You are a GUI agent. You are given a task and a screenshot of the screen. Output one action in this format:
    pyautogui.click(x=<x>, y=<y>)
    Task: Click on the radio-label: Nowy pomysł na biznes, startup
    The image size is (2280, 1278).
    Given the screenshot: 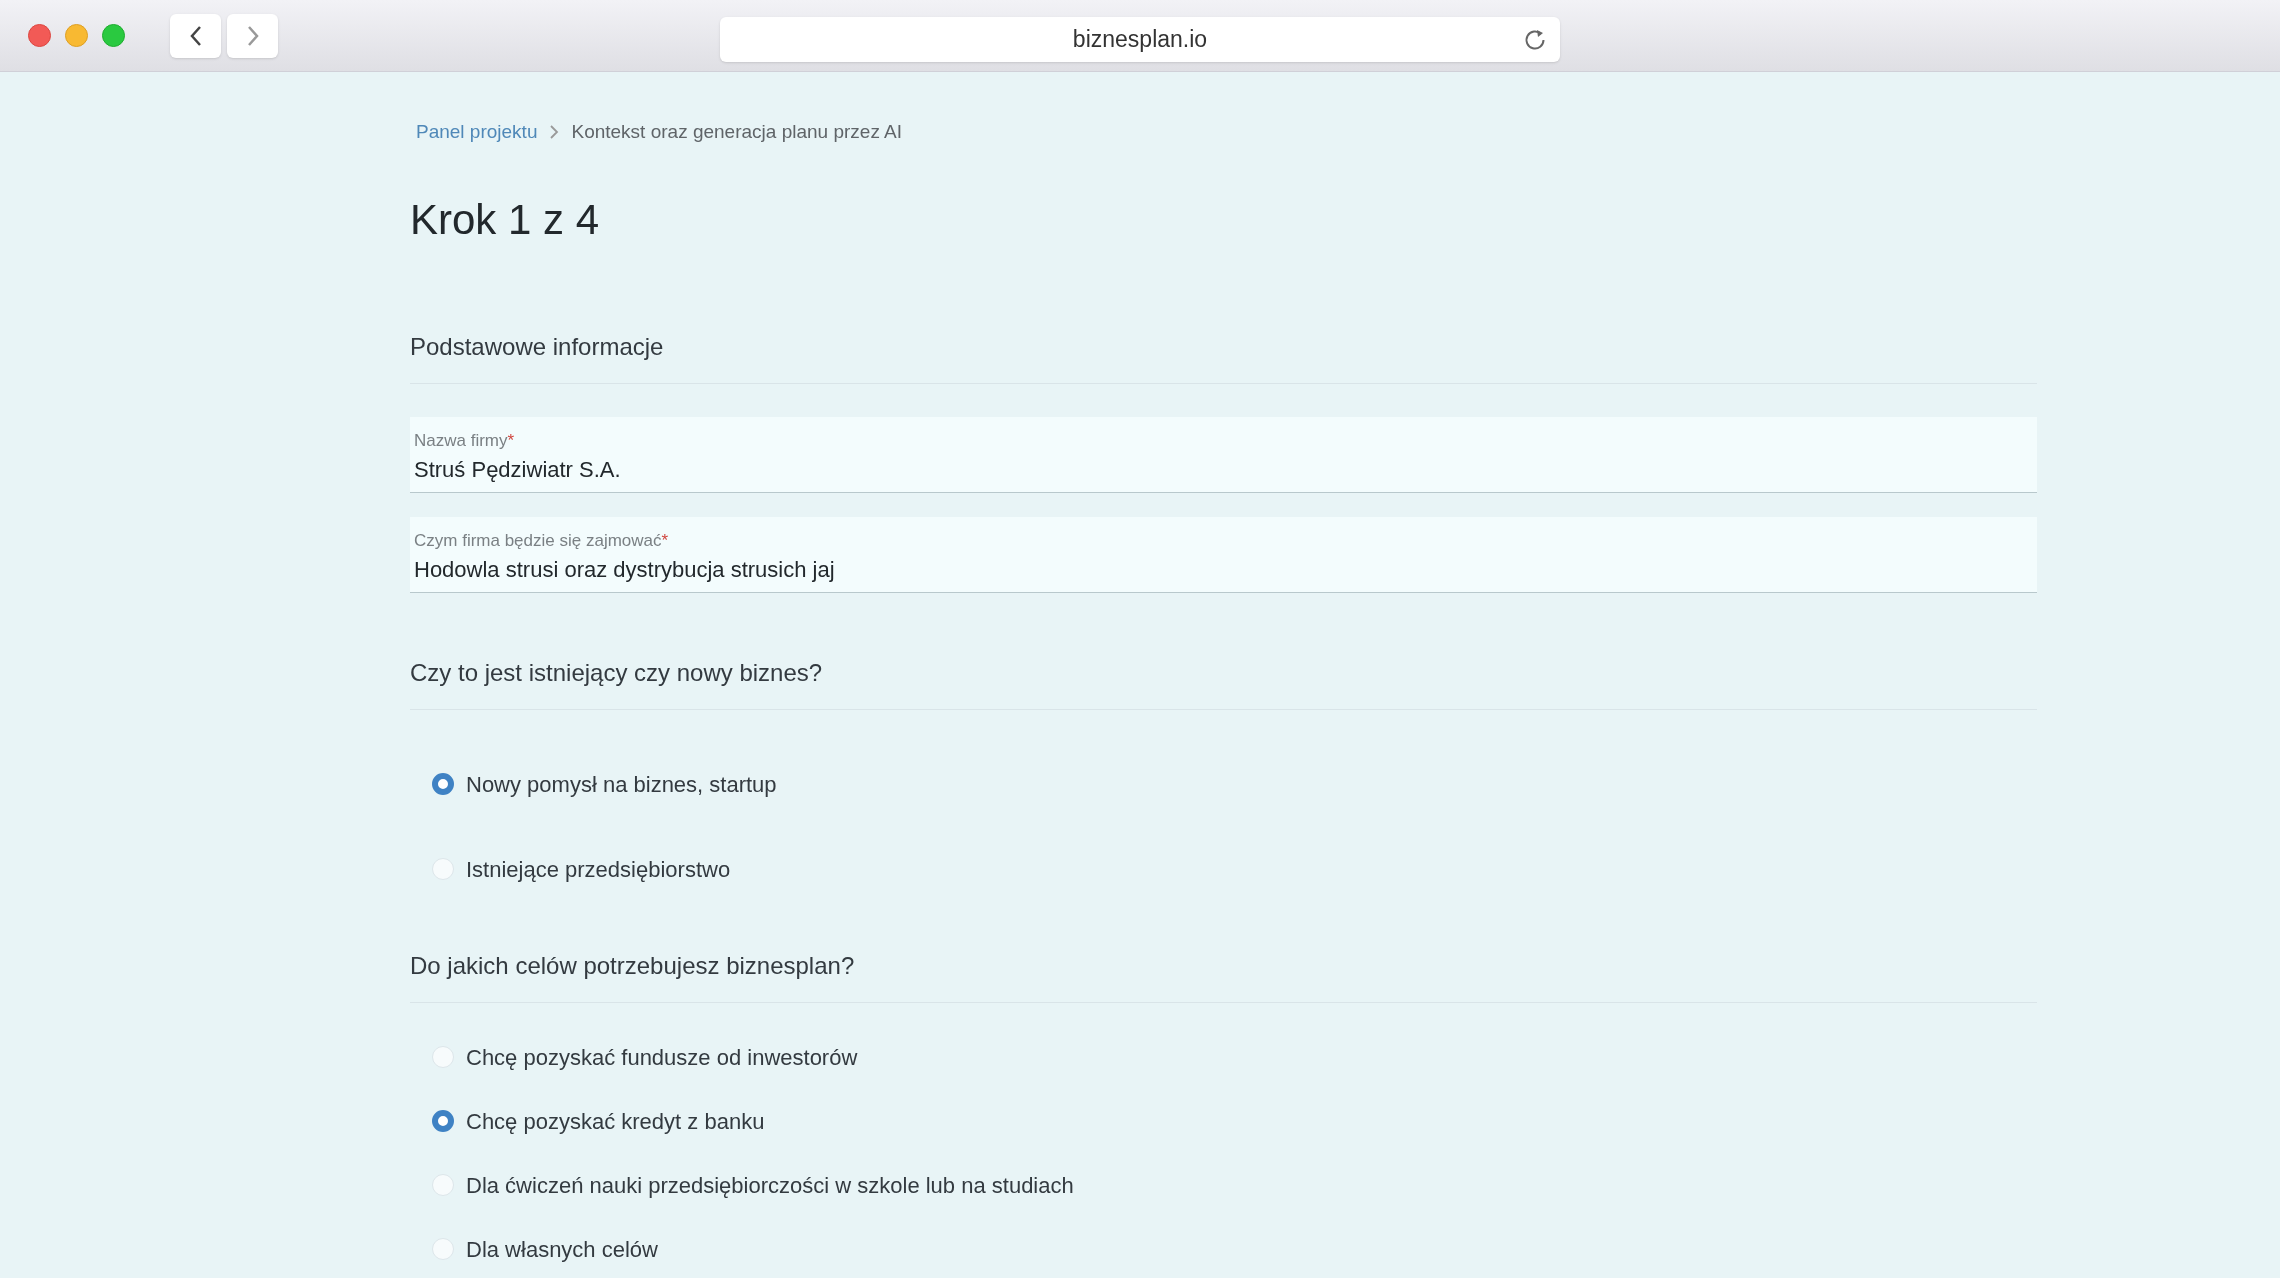 What is the action you would take?
    pyautogui.click(x=621, y=784)
    